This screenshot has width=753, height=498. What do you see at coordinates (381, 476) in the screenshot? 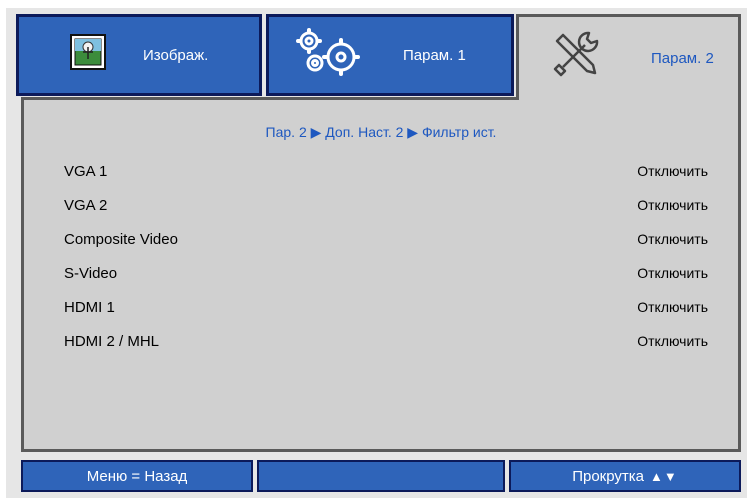
I see `footer-middle` at bounding box center [381, 476].